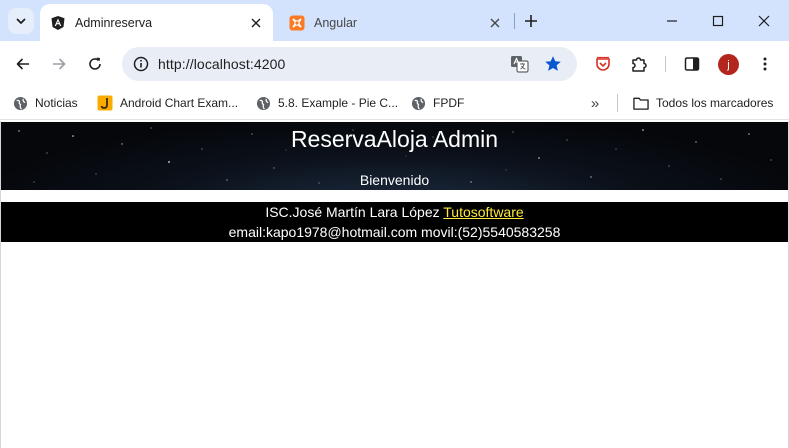  I want to click on close-icon, so click(764, 20).